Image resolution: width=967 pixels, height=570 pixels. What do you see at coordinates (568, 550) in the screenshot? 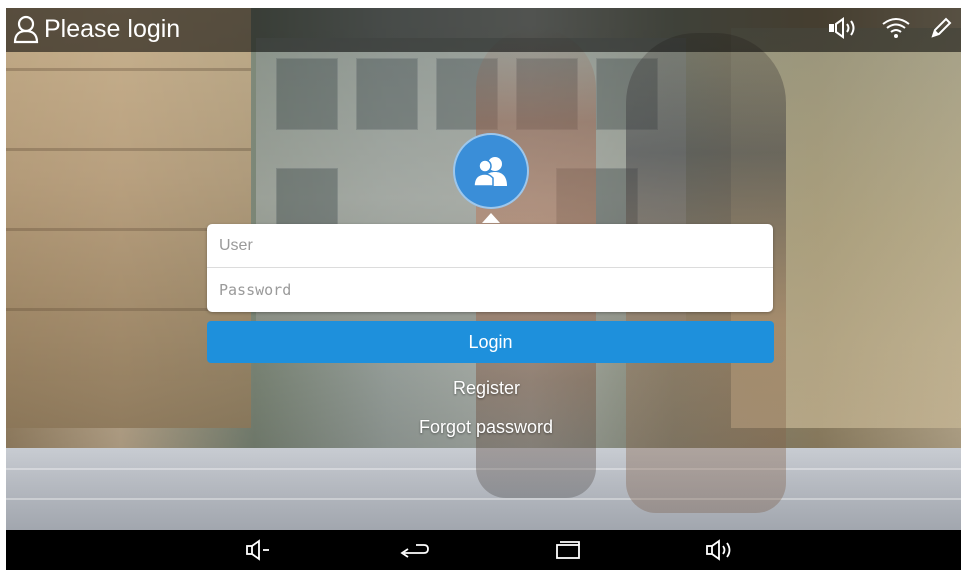
I see `recent-apps-icon` at bounding box center [568, 550].